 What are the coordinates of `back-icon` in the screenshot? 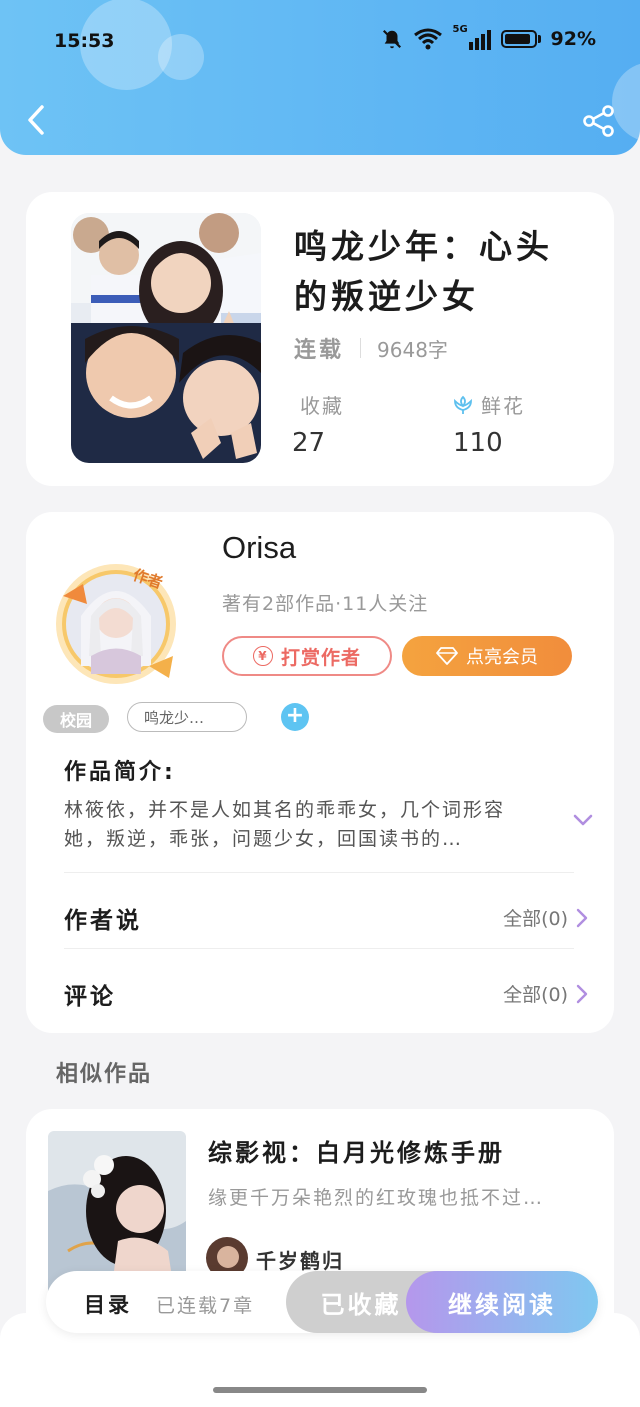 It's located at (37, 120).